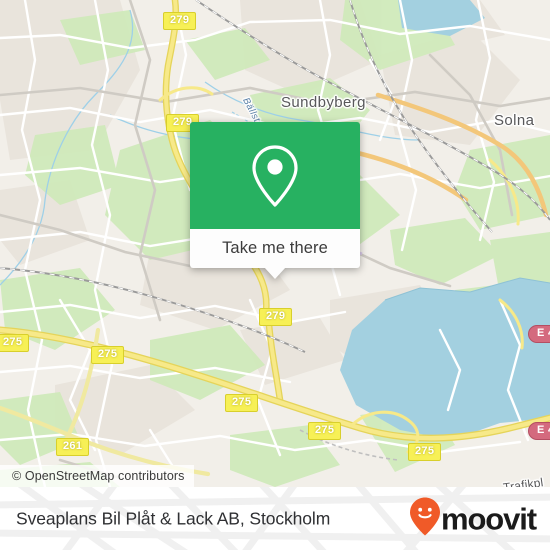 This screenshot has width=550, height=550. Describe the element at coordinates (97, 476) in the screenshot. I see `osm-attribution: © OpenStreetMap contributors` at that location.